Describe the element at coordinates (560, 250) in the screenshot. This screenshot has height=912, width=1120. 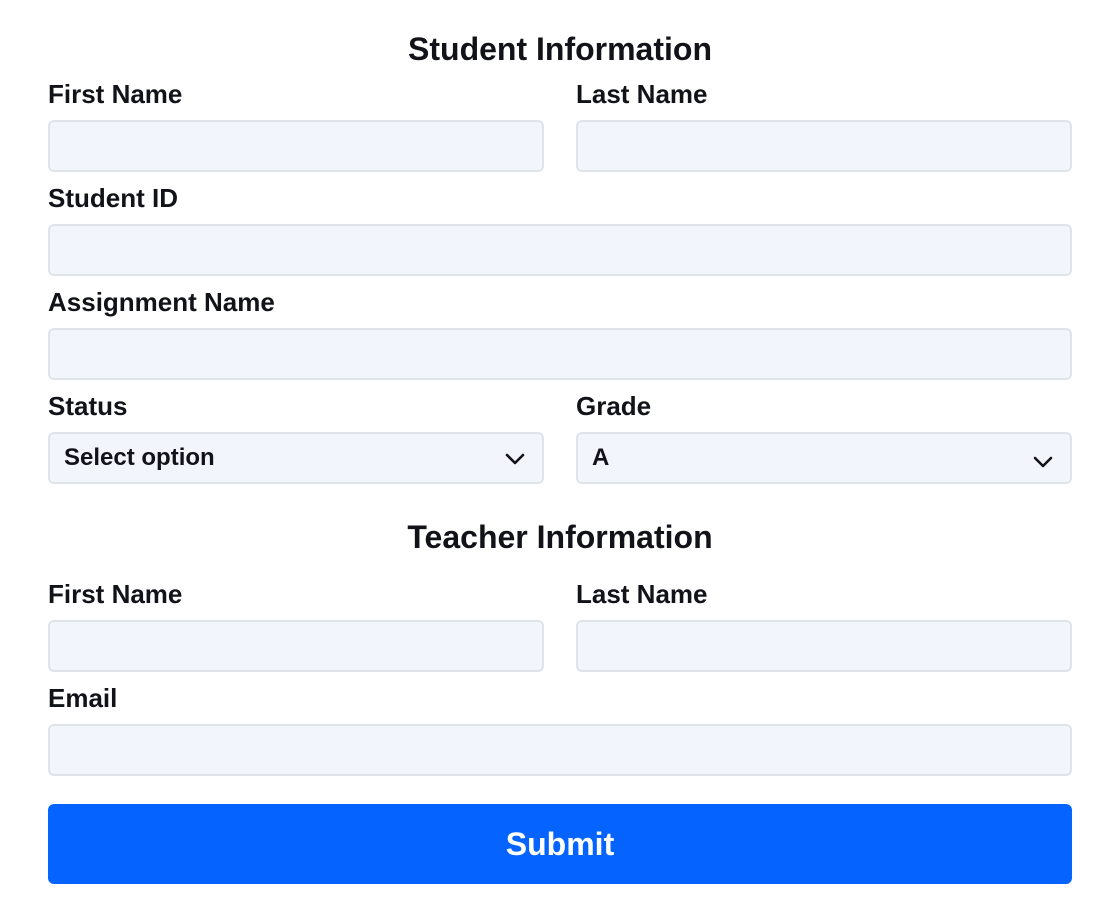
I see `student-id-input` at that location.